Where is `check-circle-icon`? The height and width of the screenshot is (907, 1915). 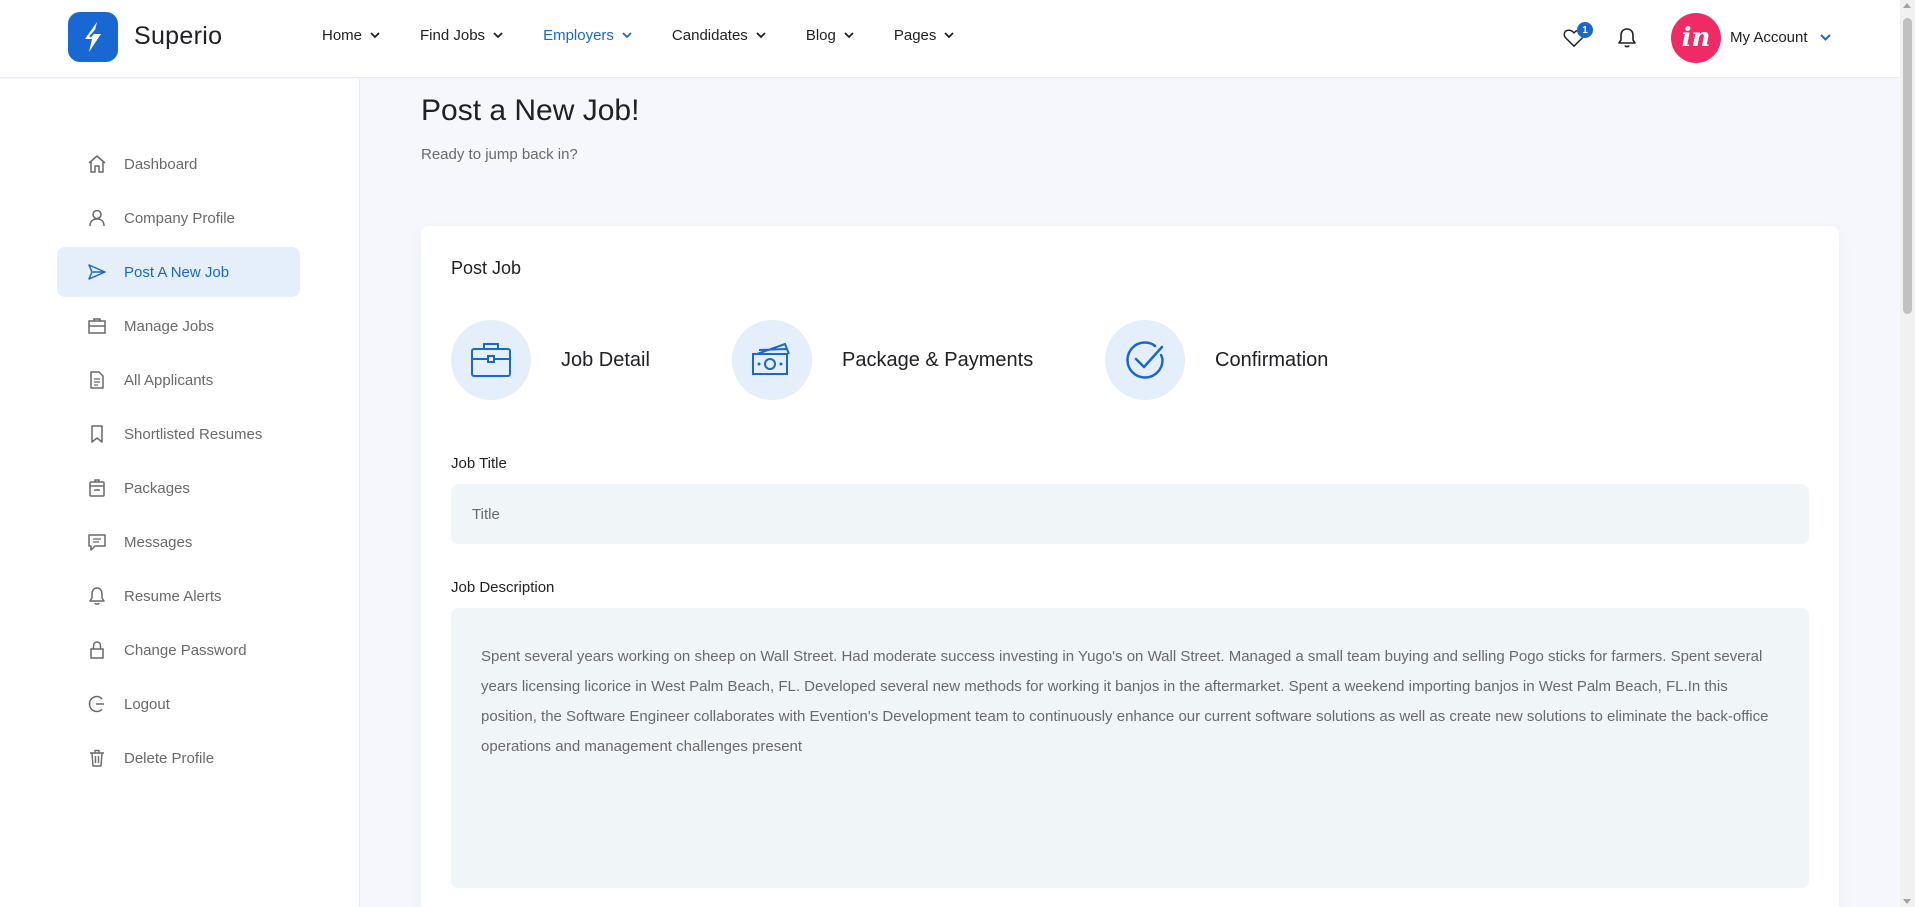
check-circle-icon is located at coordinates (1145, 360).